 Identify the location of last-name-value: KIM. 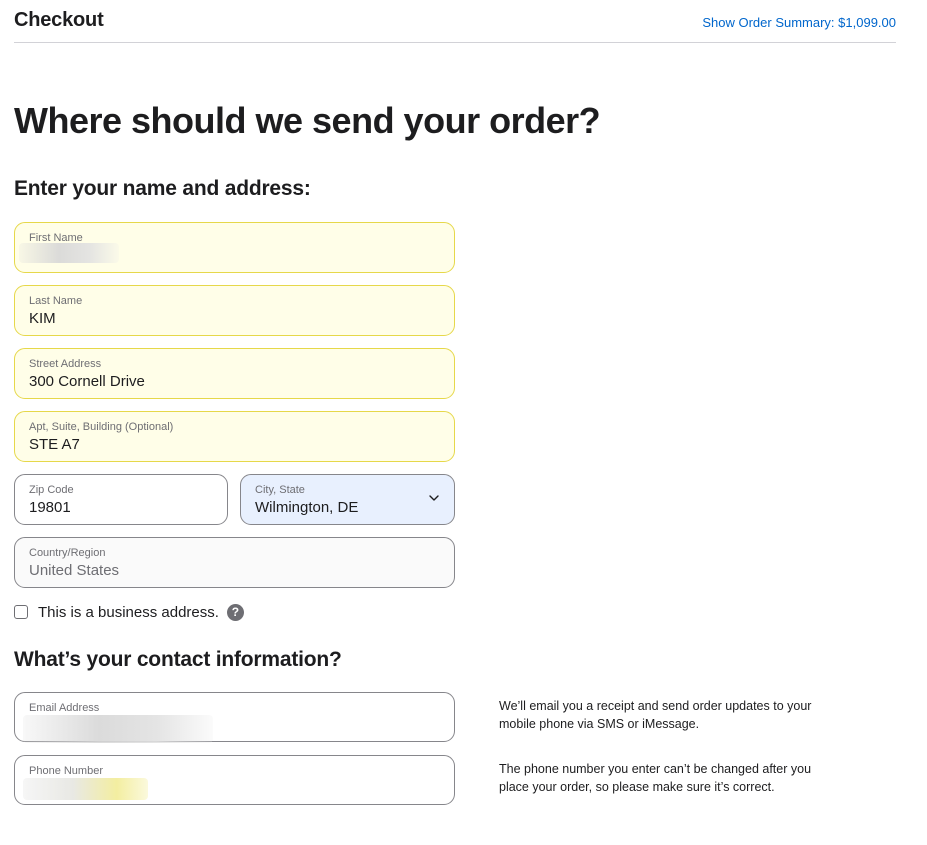
(42, 318).